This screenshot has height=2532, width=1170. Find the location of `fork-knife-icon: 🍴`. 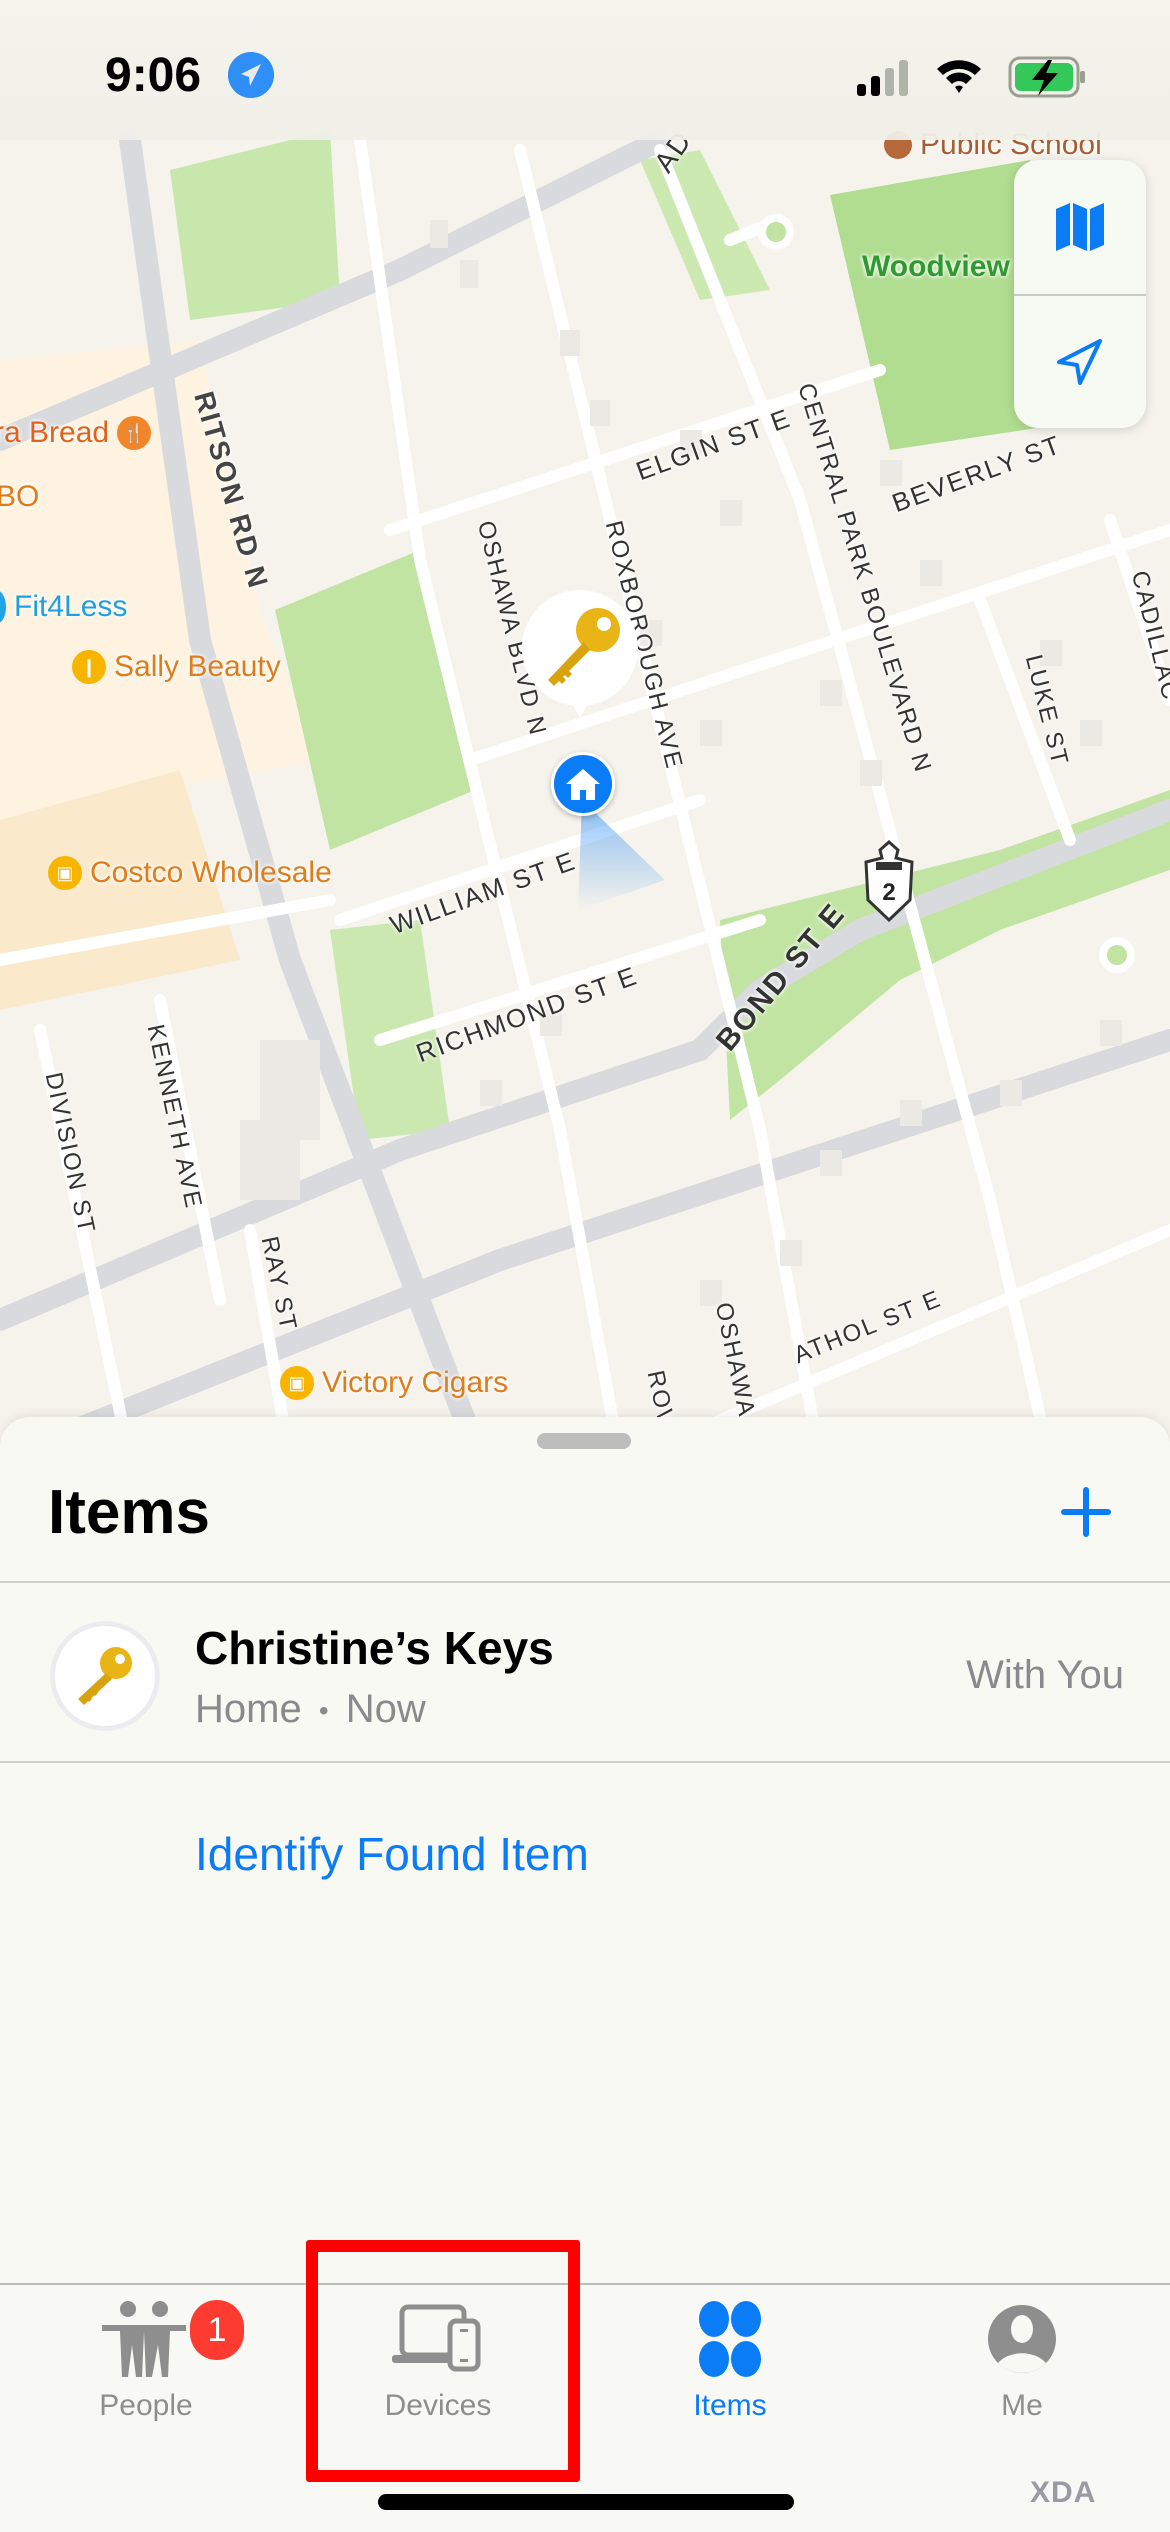

fork-knife-icon: 🍴 is located at coordinates (134, 433).